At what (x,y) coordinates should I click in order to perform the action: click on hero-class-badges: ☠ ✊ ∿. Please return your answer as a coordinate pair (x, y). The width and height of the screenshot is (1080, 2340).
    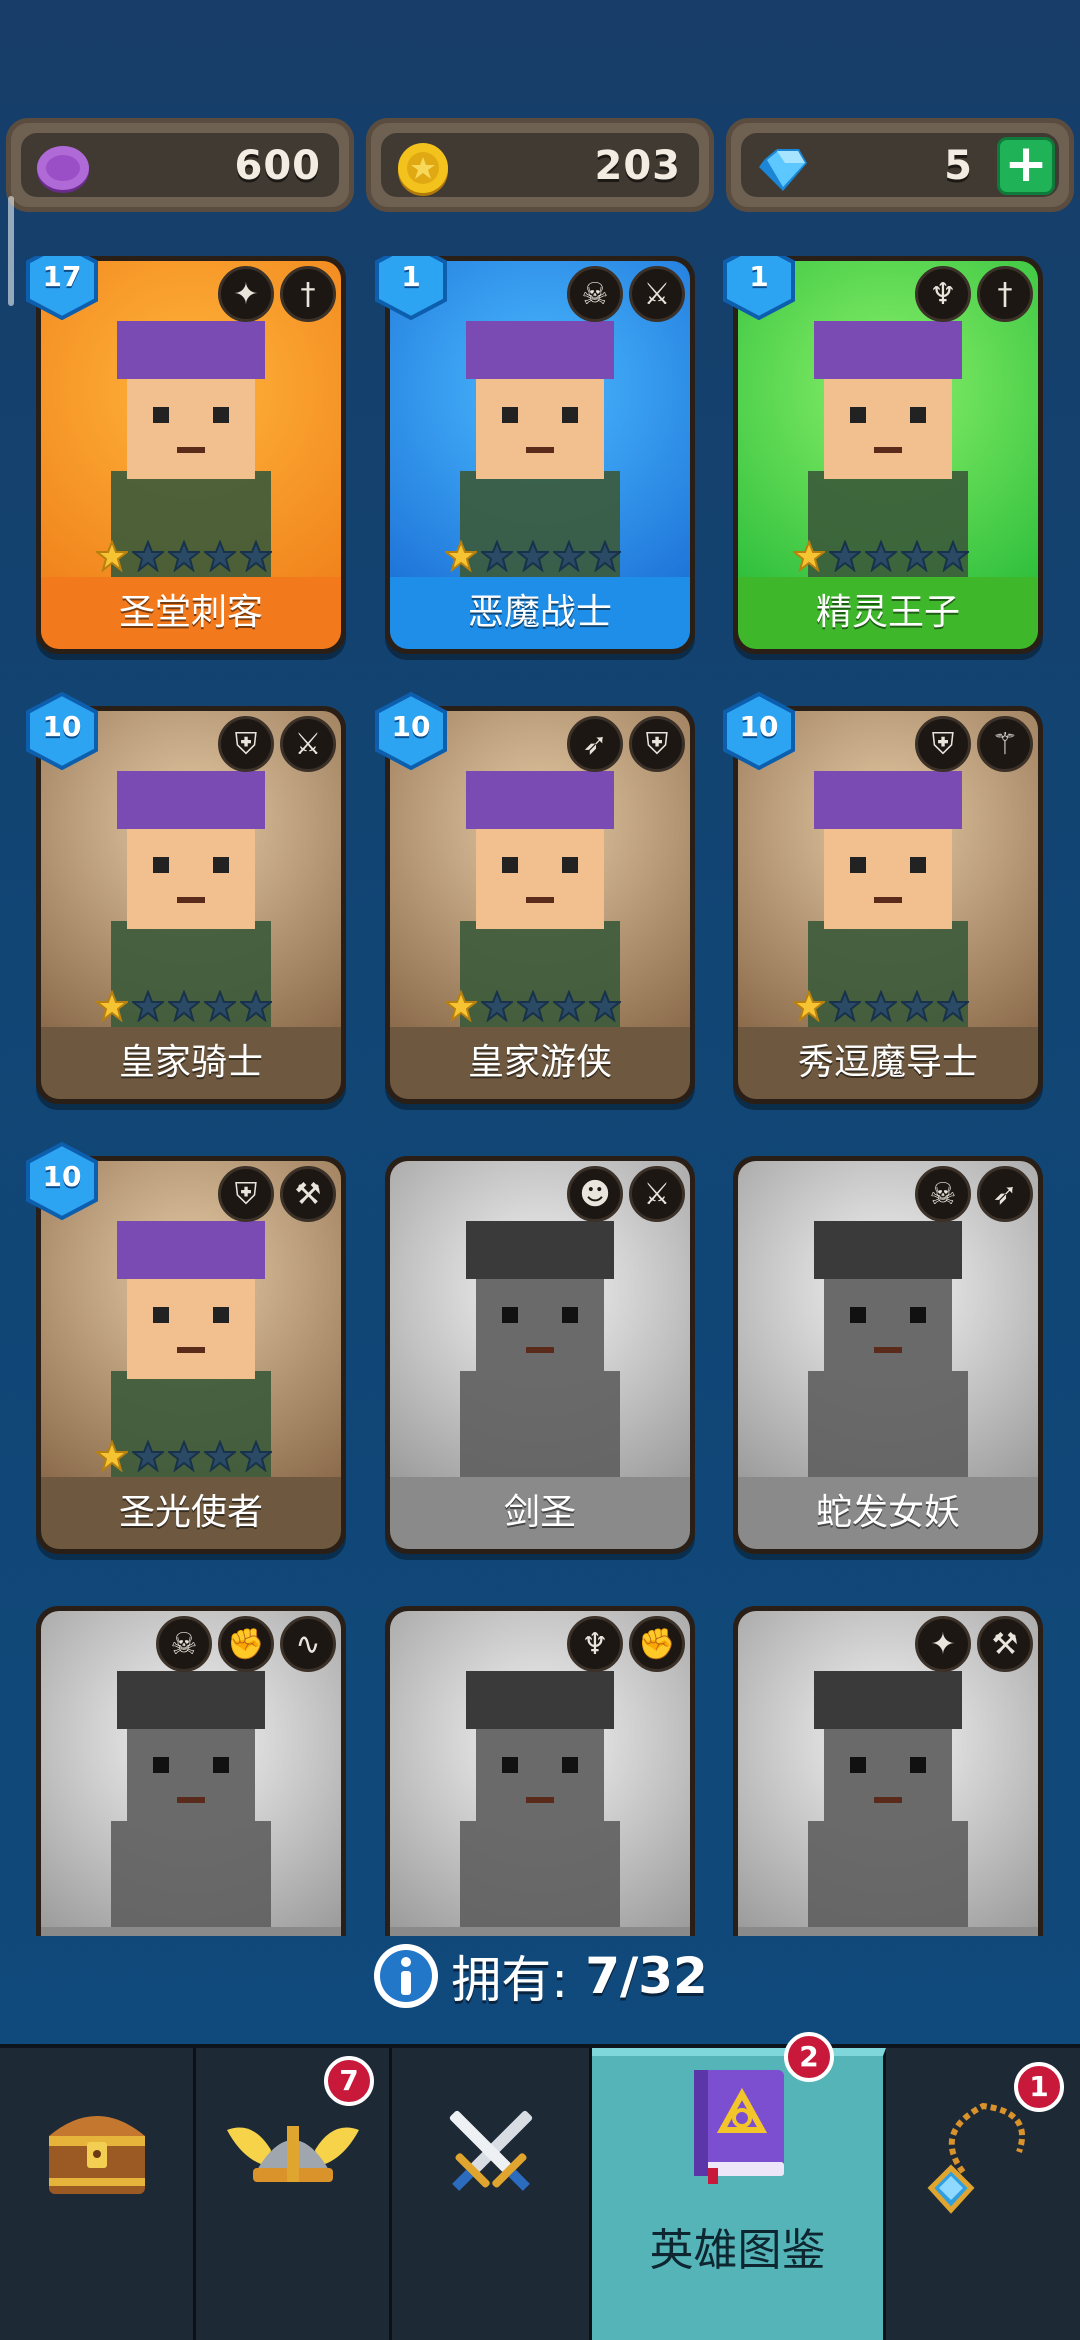
    Looking at the image, I should click on (246, 1644).